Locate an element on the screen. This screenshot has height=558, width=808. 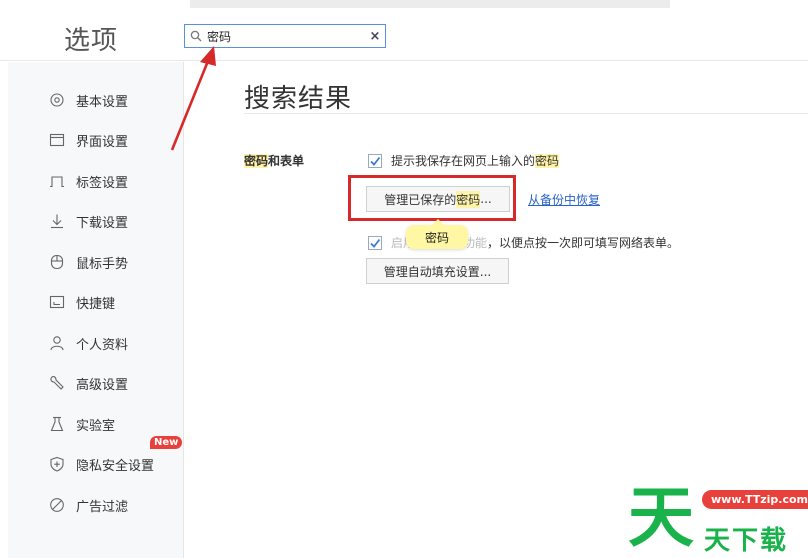
sidebar-item-download: 下载设置 is located at coordinates (88, 221).